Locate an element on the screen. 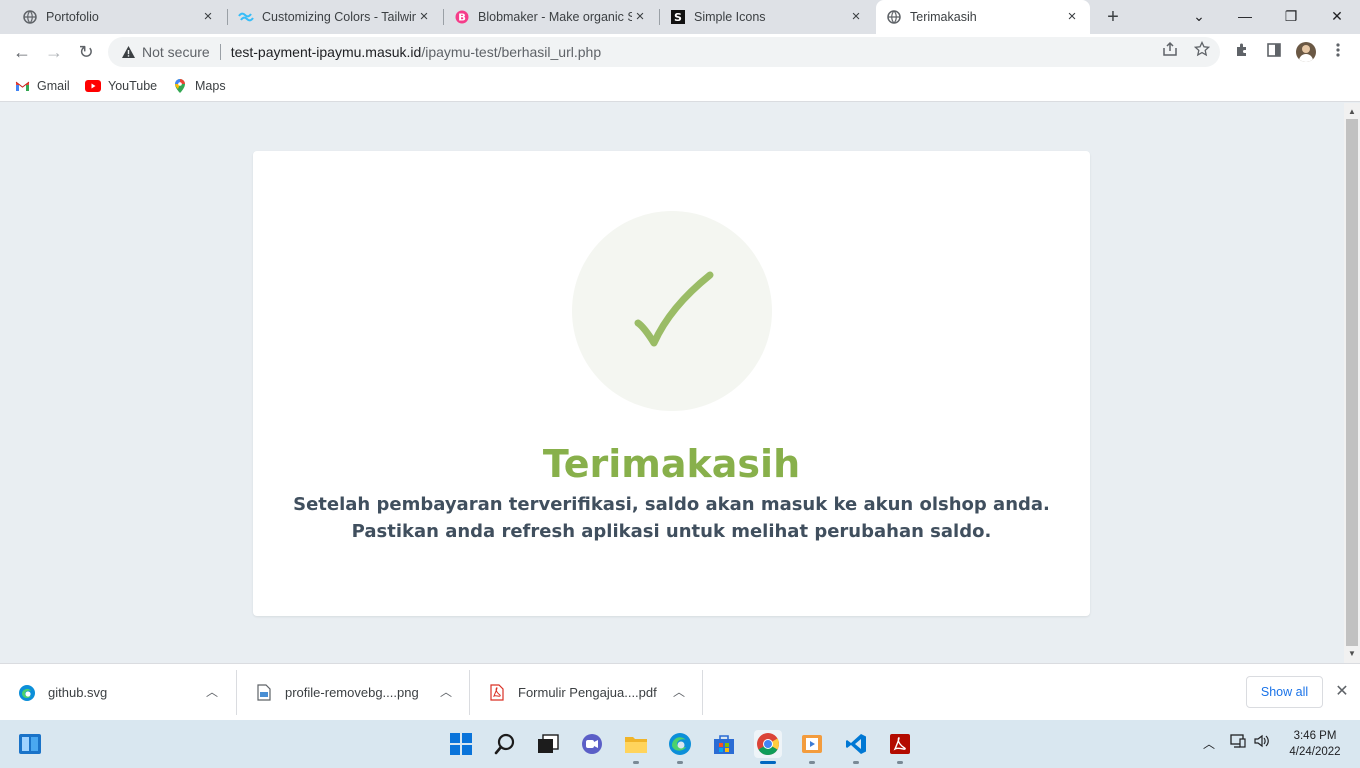 This screenshot has height=768, width=1360. windows-taskbar: ︿ 3:46 PM 4/24/2022 is located at coordinates (680, 744).